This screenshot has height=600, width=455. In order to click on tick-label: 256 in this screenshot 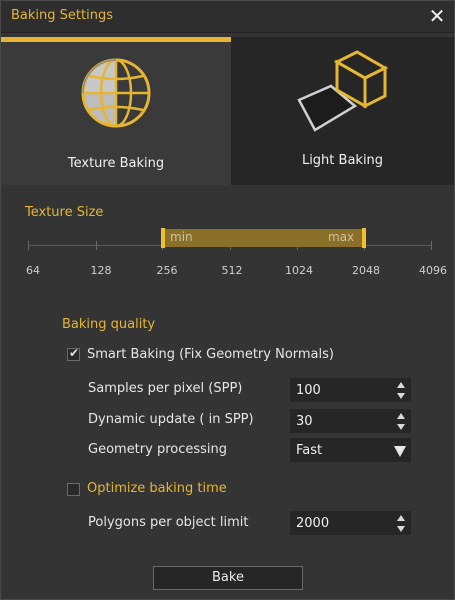, I will do `click(167, 270)`.